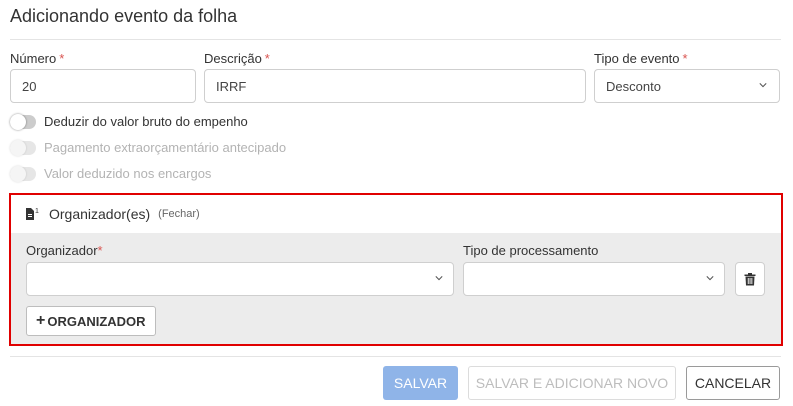 The height and width of the screenshot is (406, 793). I want to click on numero-label-text: Número, so click(33, 58).